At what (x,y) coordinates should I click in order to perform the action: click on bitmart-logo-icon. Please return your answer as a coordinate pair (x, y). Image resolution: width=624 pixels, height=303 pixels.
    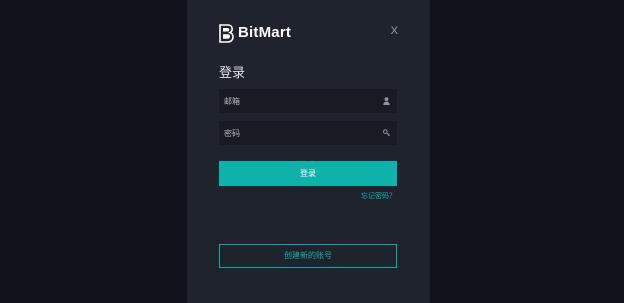
    Looking at the image, I should click on (226, 33).